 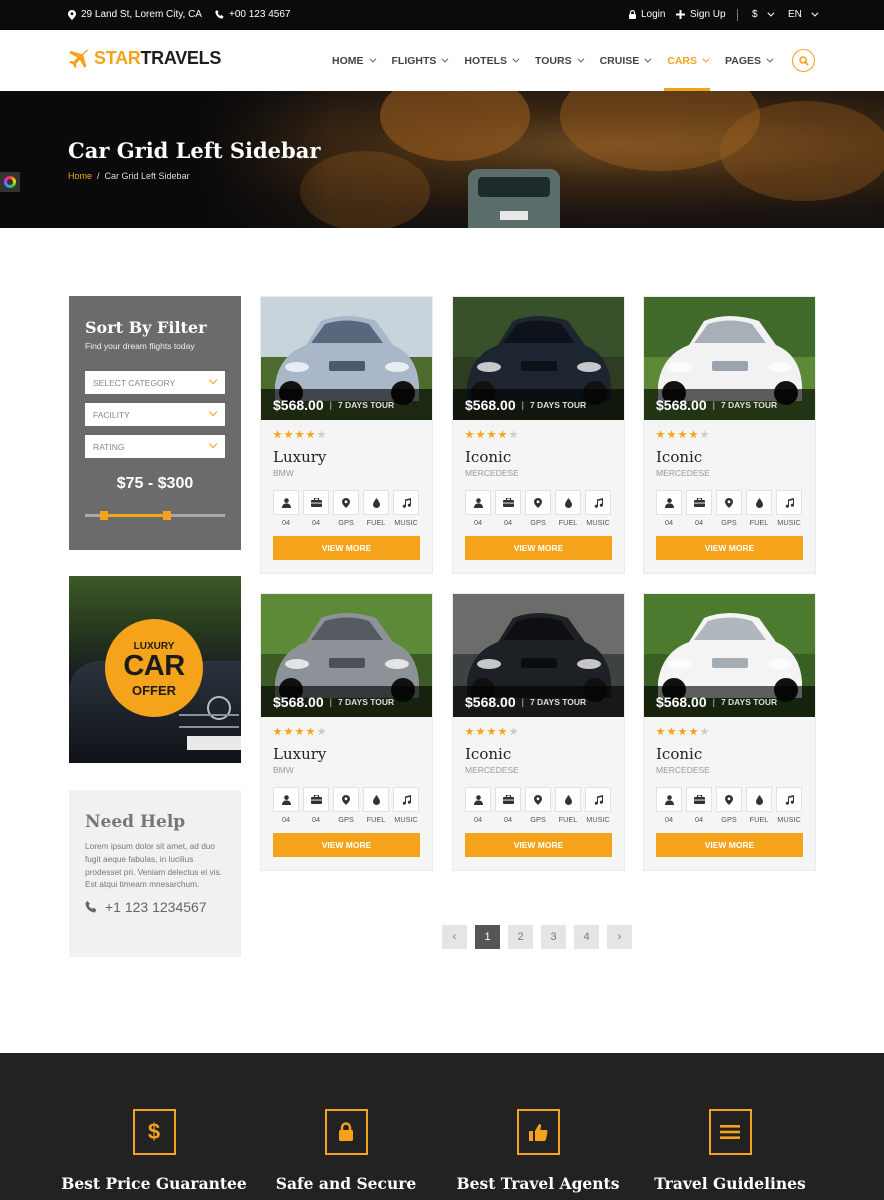 What do you see at coordinates (454, 937) in the screenshot?
I see `pagination-prev: ‹` at bounding box center [454, 937].